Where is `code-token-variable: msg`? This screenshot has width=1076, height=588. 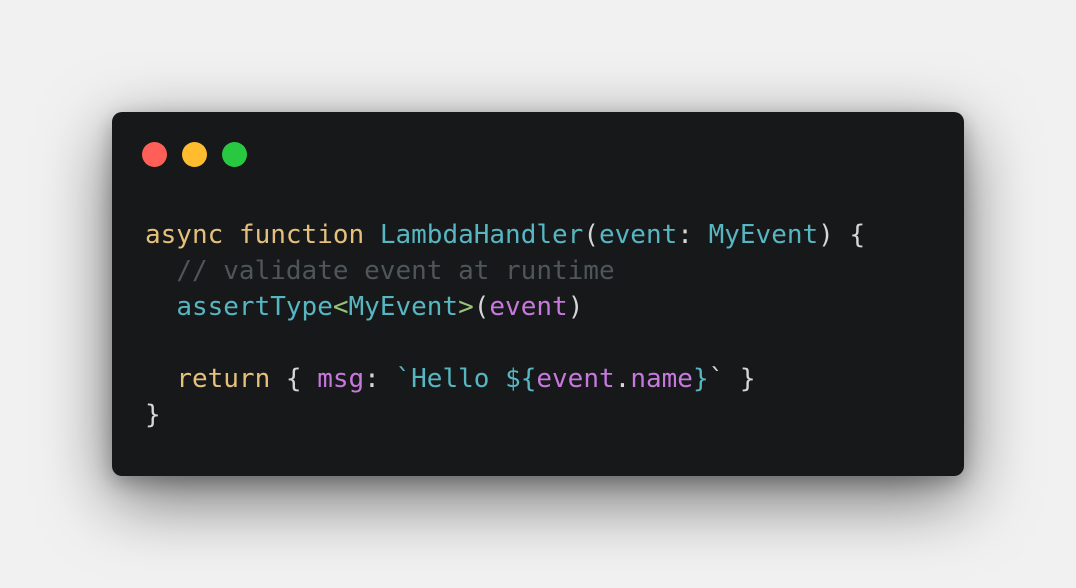
code-token-variable: msg is located at coordinates (341, 379).